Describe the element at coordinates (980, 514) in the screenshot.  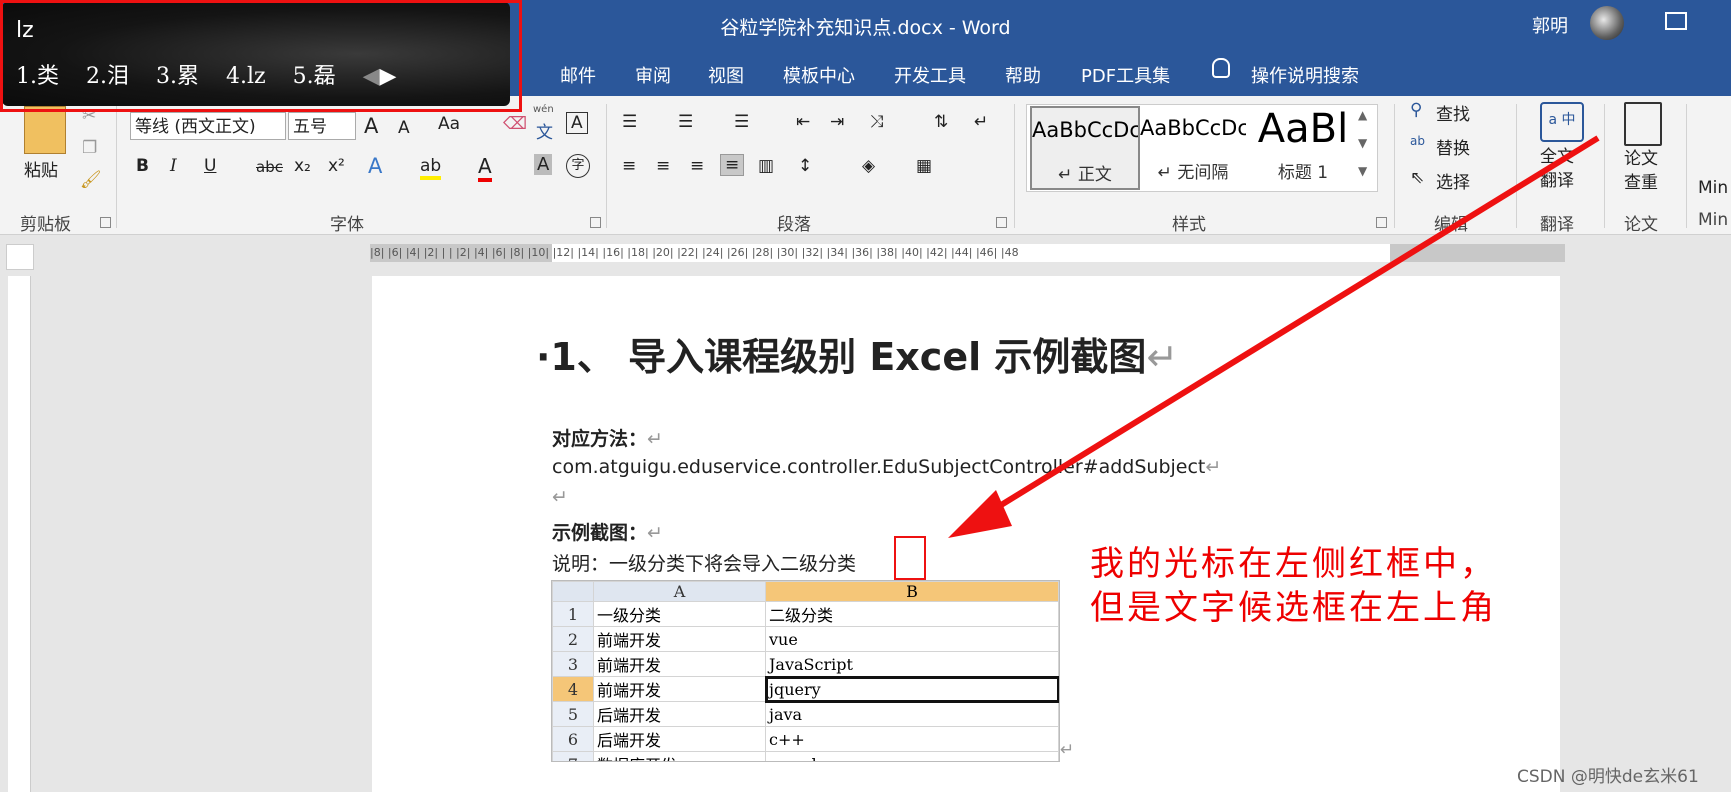
I see `arrow-head` at that location.